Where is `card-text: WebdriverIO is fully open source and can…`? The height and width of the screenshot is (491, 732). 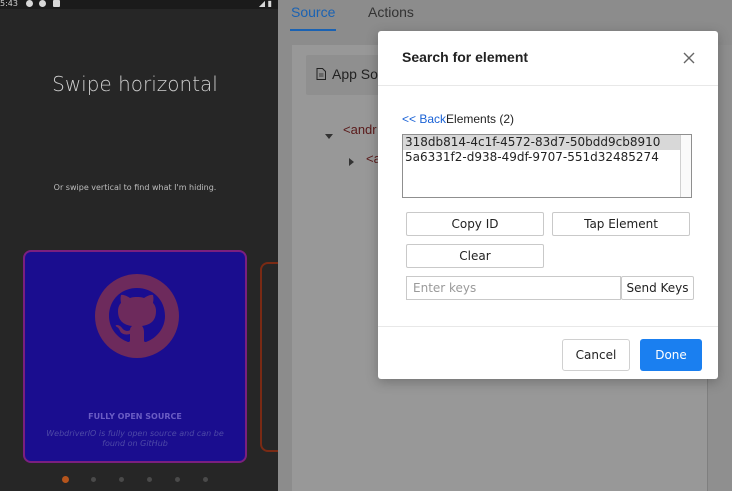
card-text: WebdriverIO is fully open source and can… is located at coordinates (135, 438).